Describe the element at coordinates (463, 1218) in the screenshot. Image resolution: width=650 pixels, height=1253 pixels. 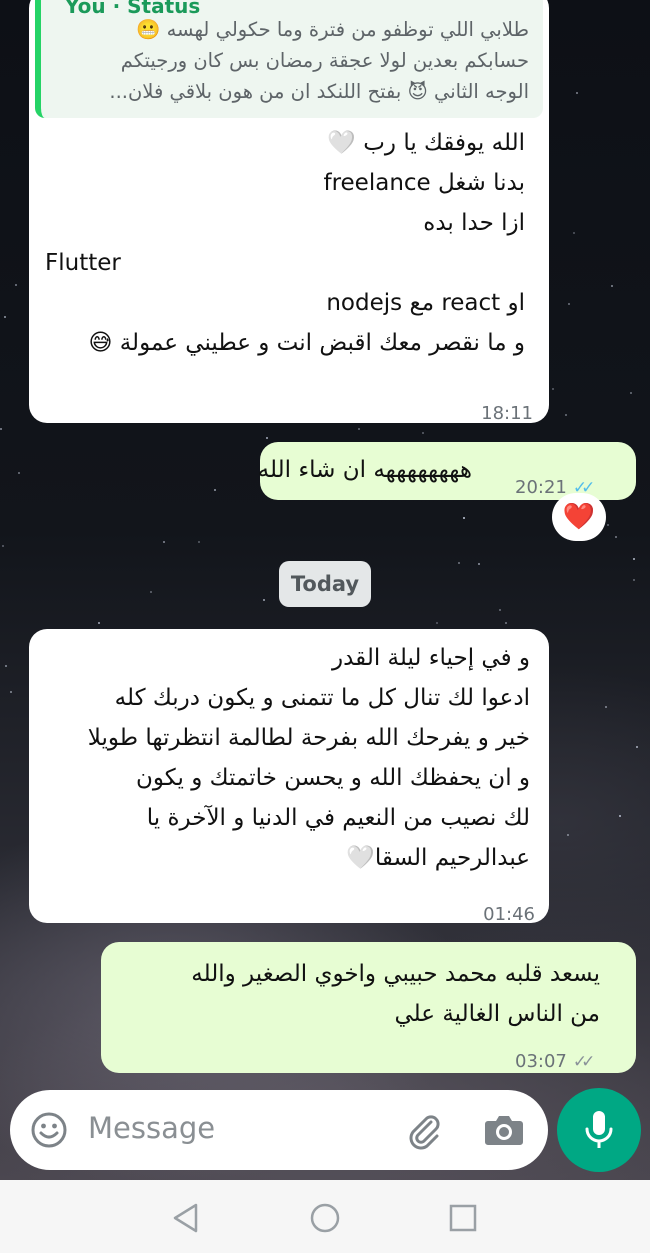
I see `recents-icon` at that location.